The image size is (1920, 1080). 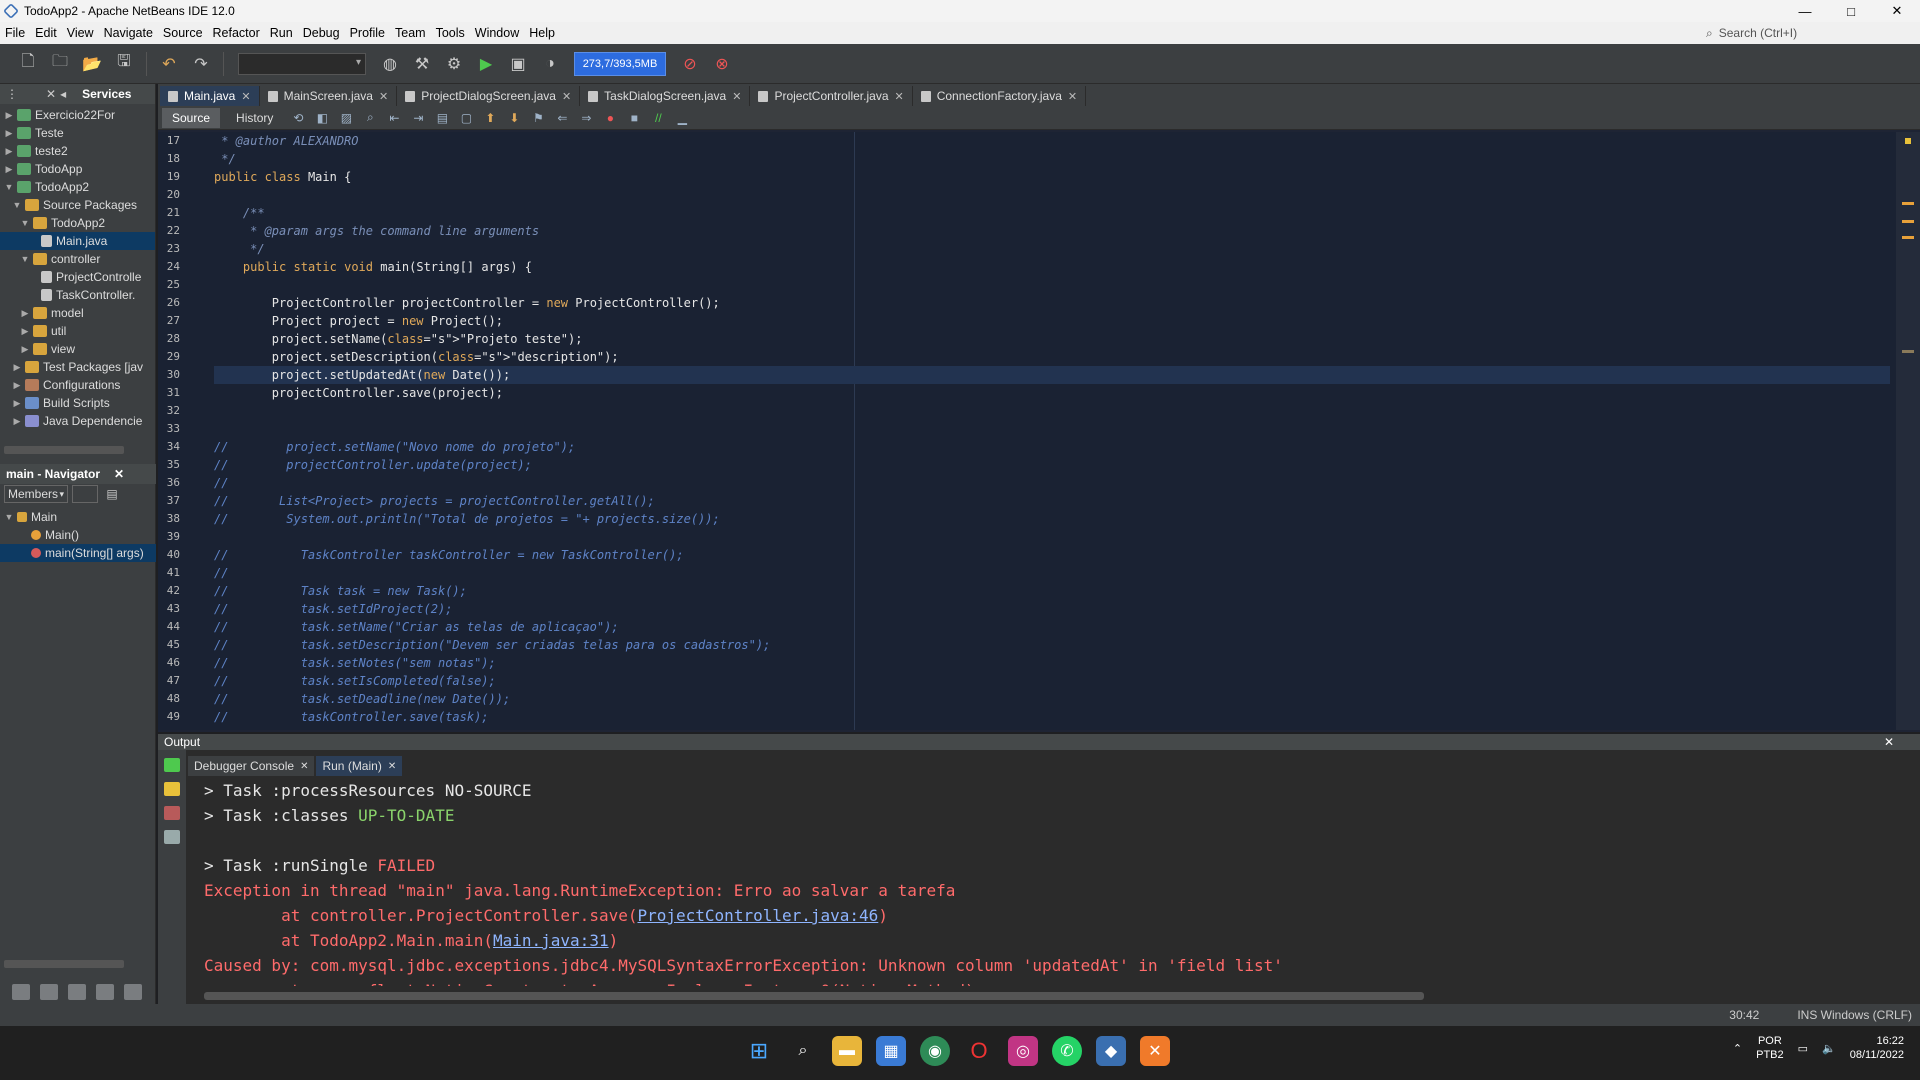 I want to click on rerun-with-params-icon, so click(x=172, y=789).